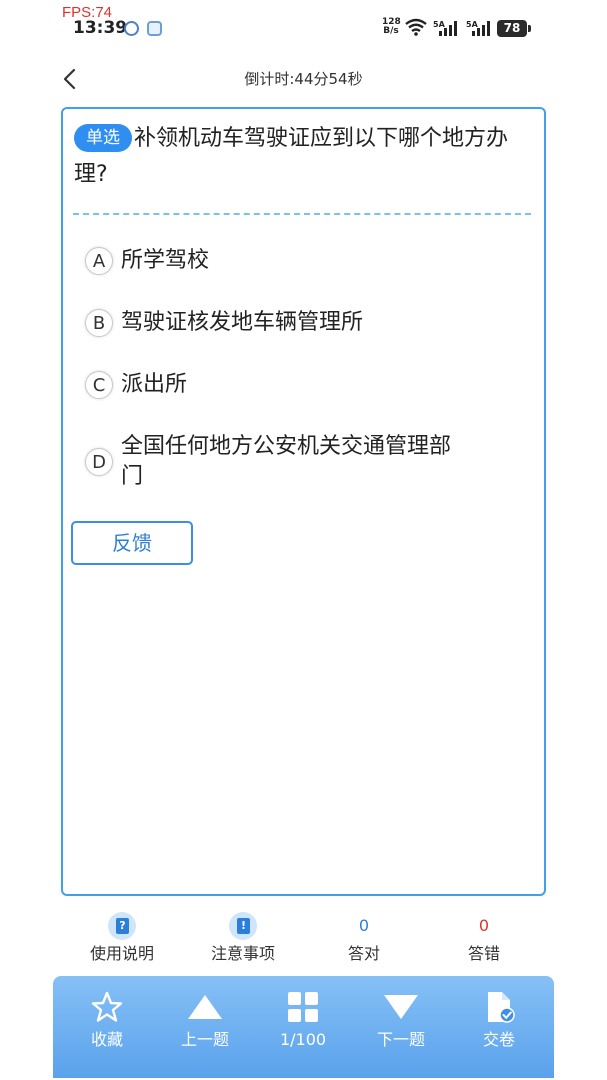 The width and height of the screenshot is (607, 1080). I want to click on option-text: 派出所, so click(154, 384).